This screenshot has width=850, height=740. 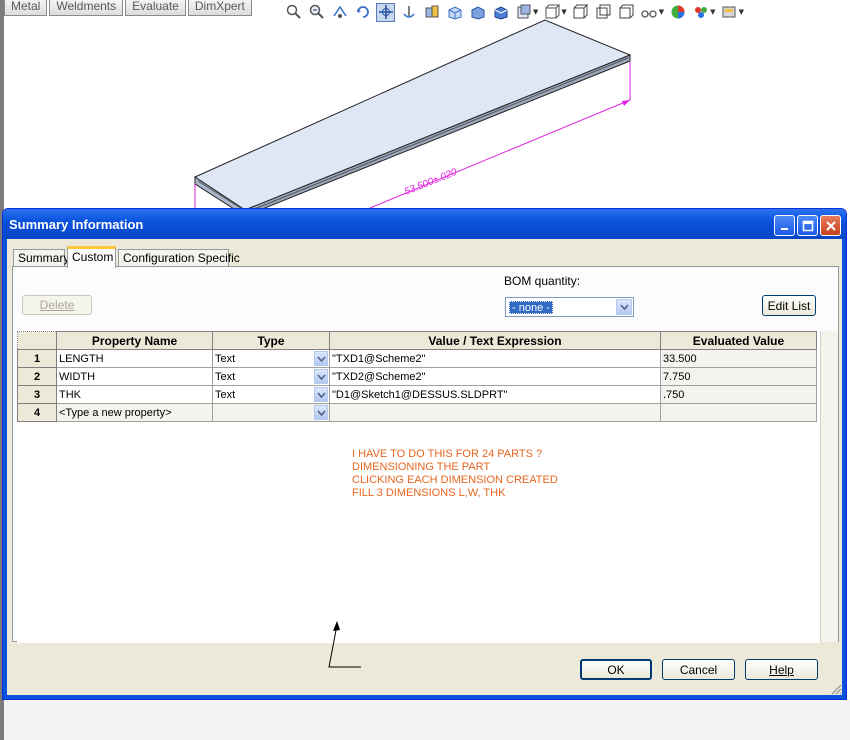 What do you see at coordinates (829, 486) in the screenshot?
I see `grid-scrollbar` at bounding box center [829, 486].